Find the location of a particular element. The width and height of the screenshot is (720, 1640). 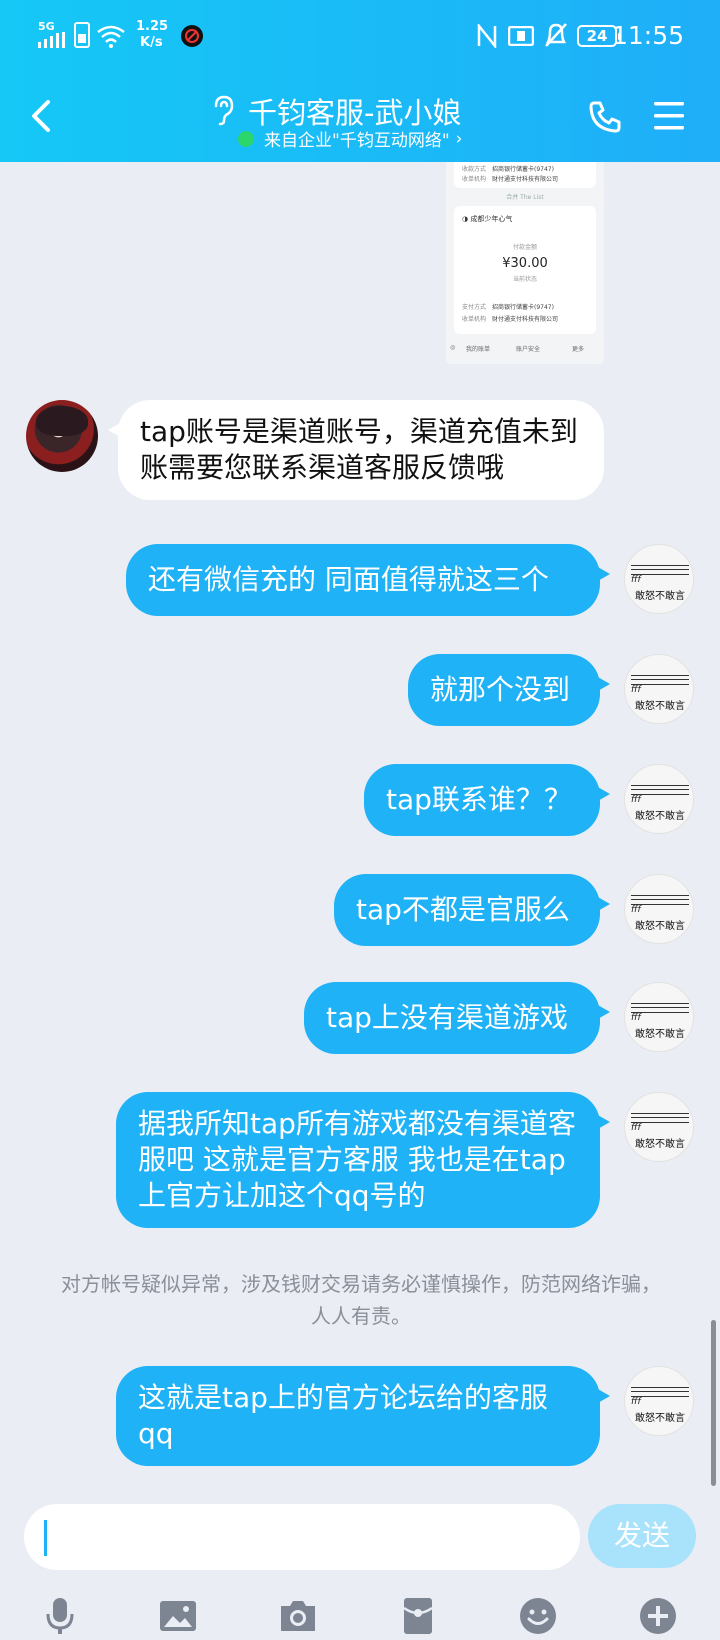

receipt-row: 支付方式 招商银行储蓄卡(9747) is located at coordinates (508, 307).